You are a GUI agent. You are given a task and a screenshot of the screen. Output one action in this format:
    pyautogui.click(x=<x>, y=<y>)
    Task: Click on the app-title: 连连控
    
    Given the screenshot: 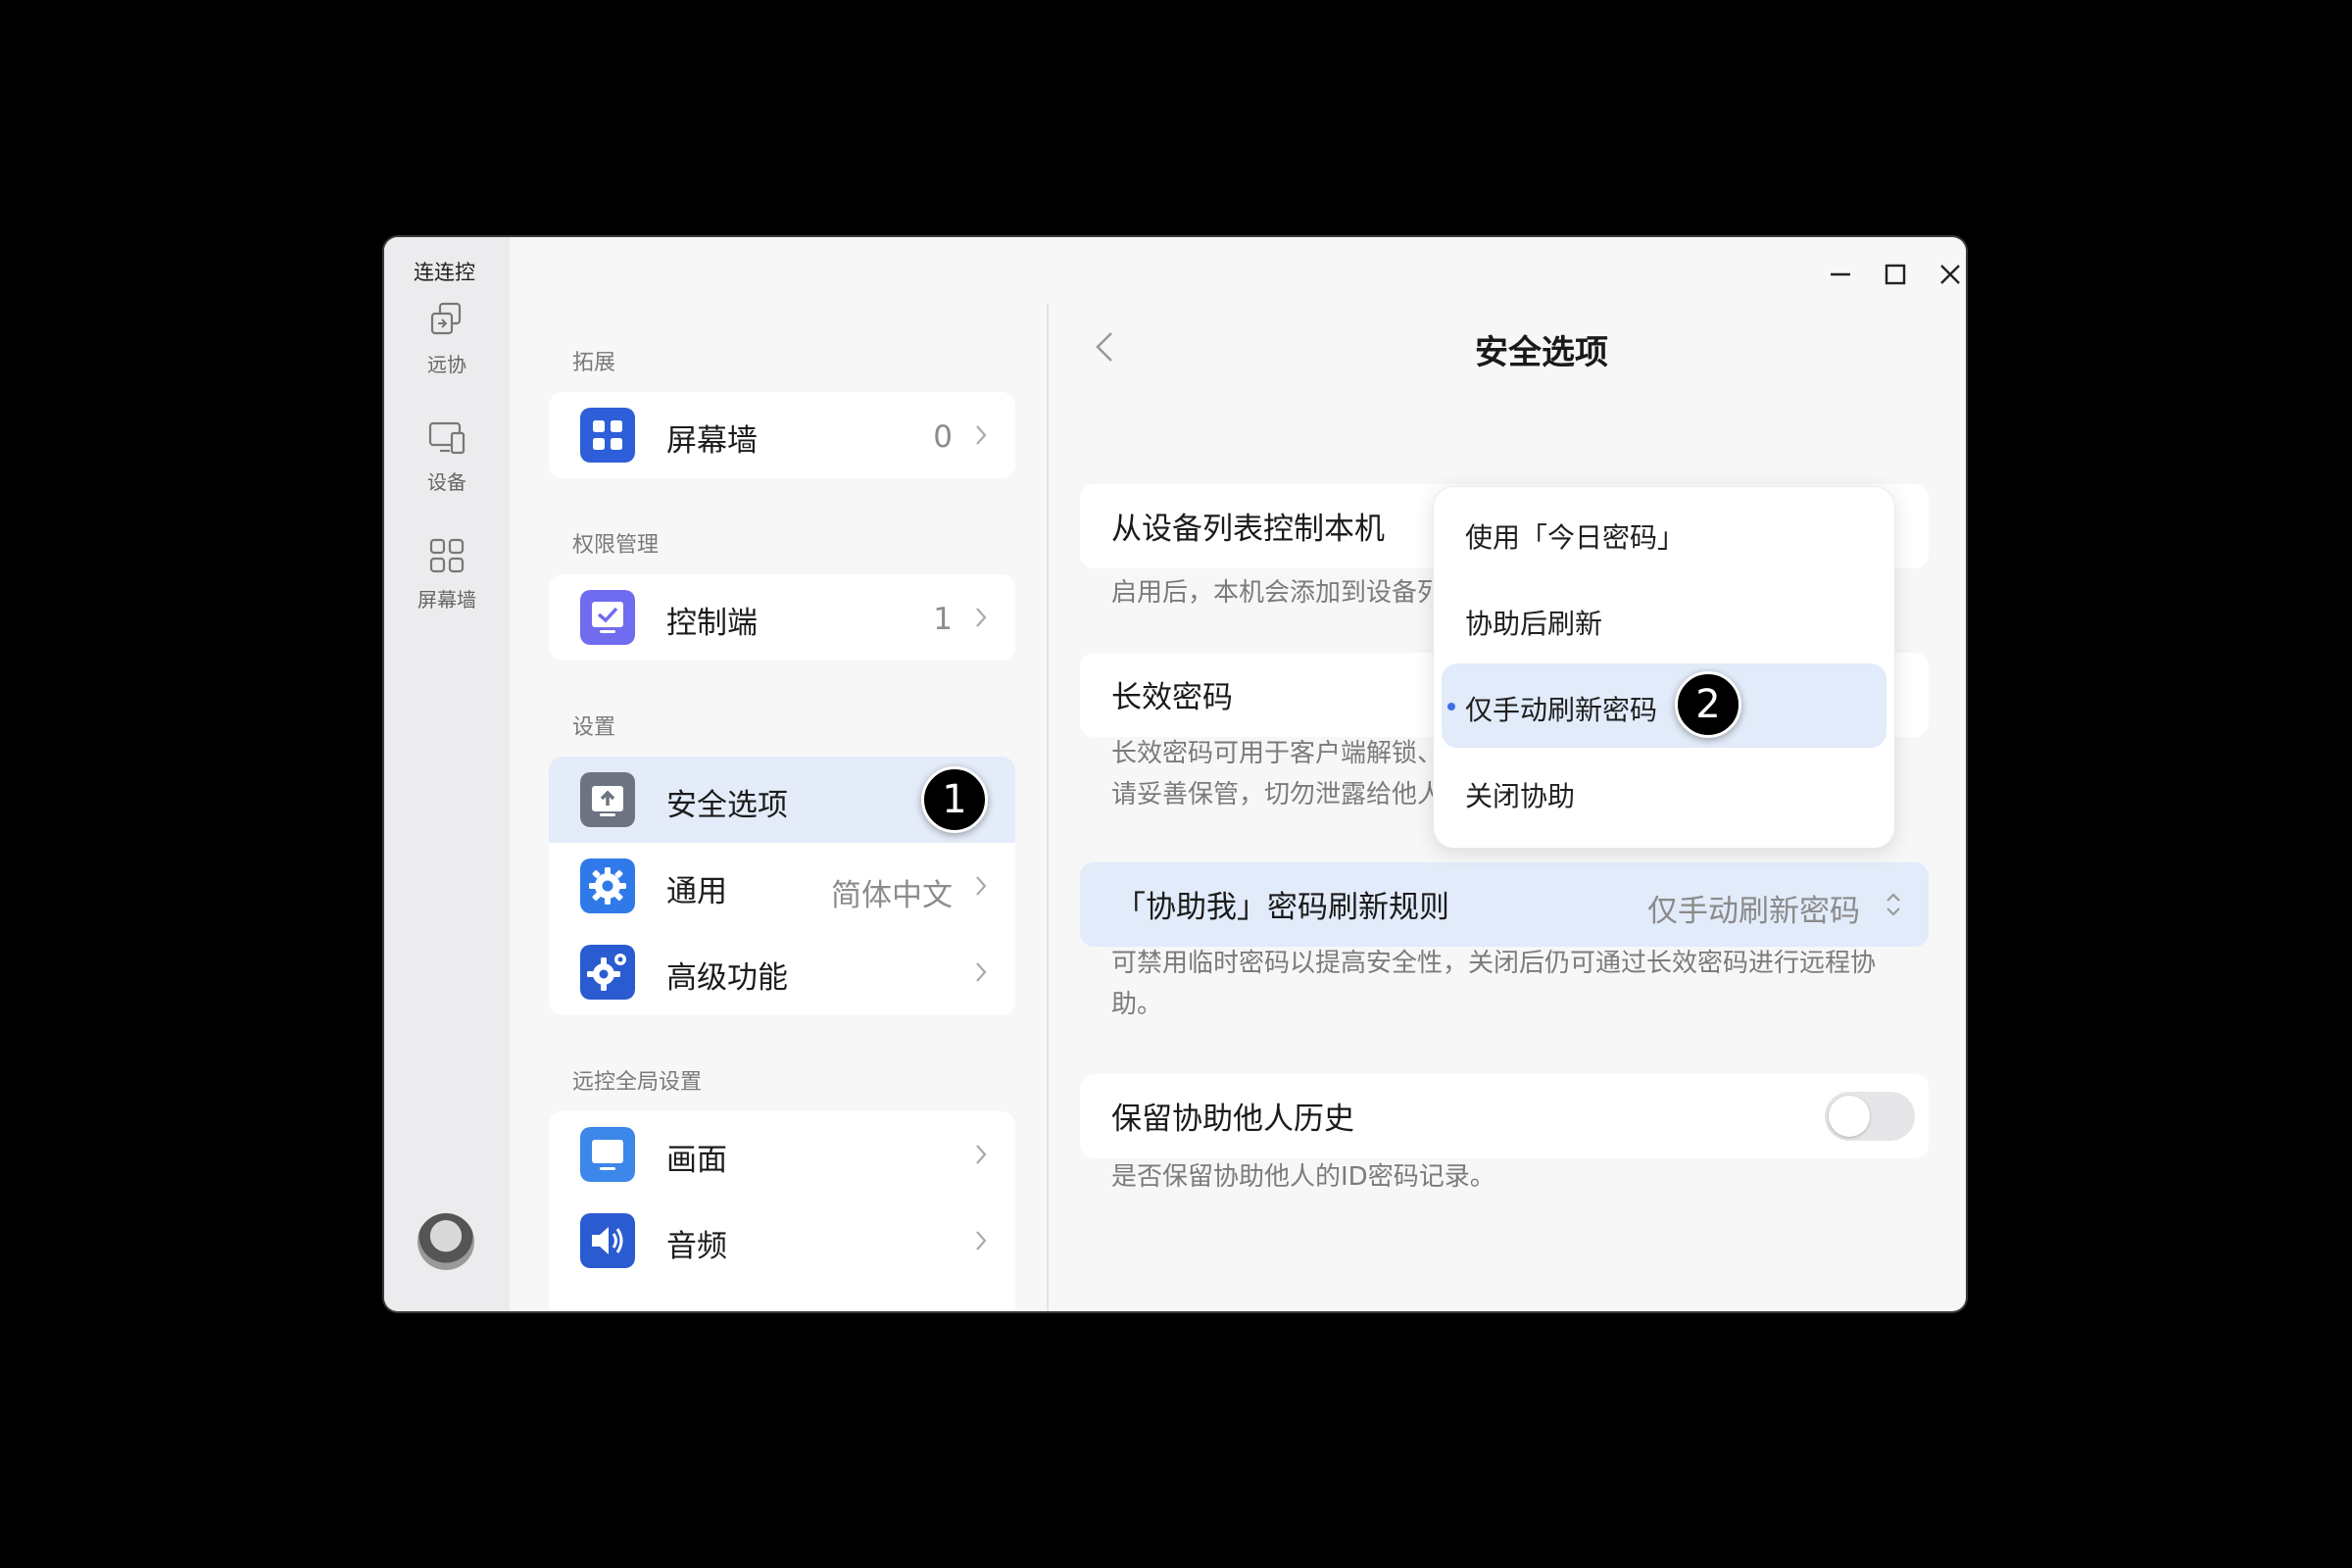 What is the action you would take?
    pyautogui.click(x=444, y=272)
    